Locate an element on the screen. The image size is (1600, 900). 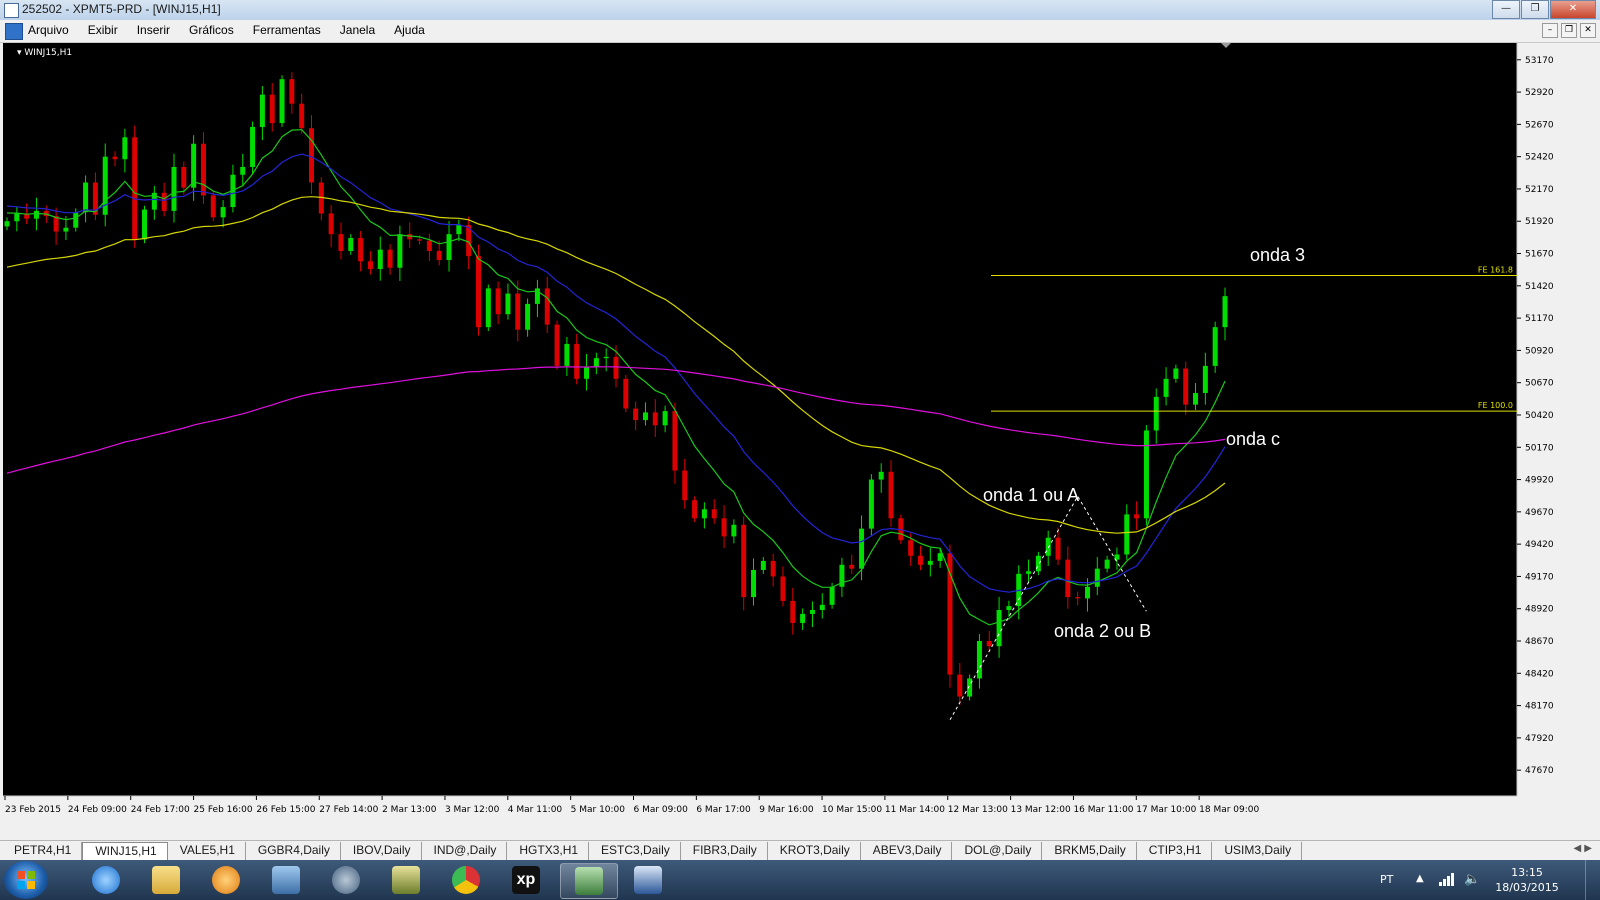
y-tick-label: 49670 is located at coordinates (1539, 513).